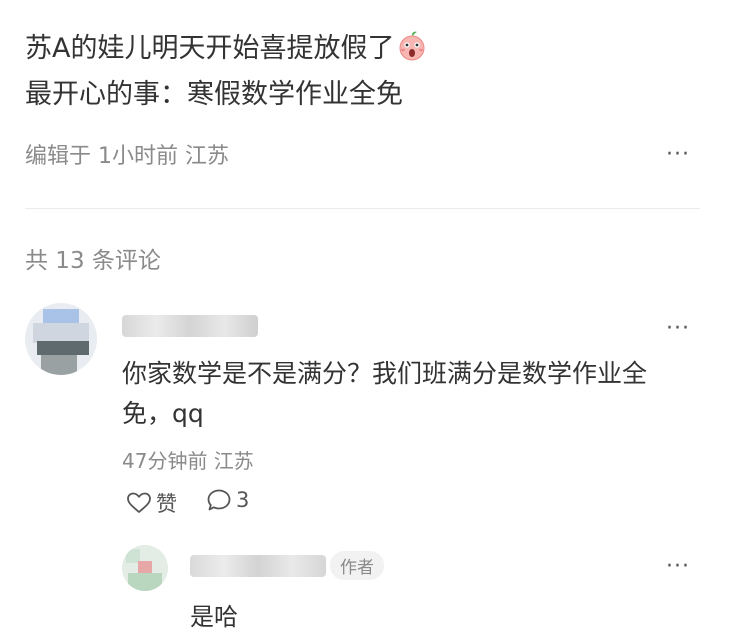 Image resolution: width=729 pixels, height=641 pixels. I want to click on comment-count: 共 13 条评论, so click(93, 261).